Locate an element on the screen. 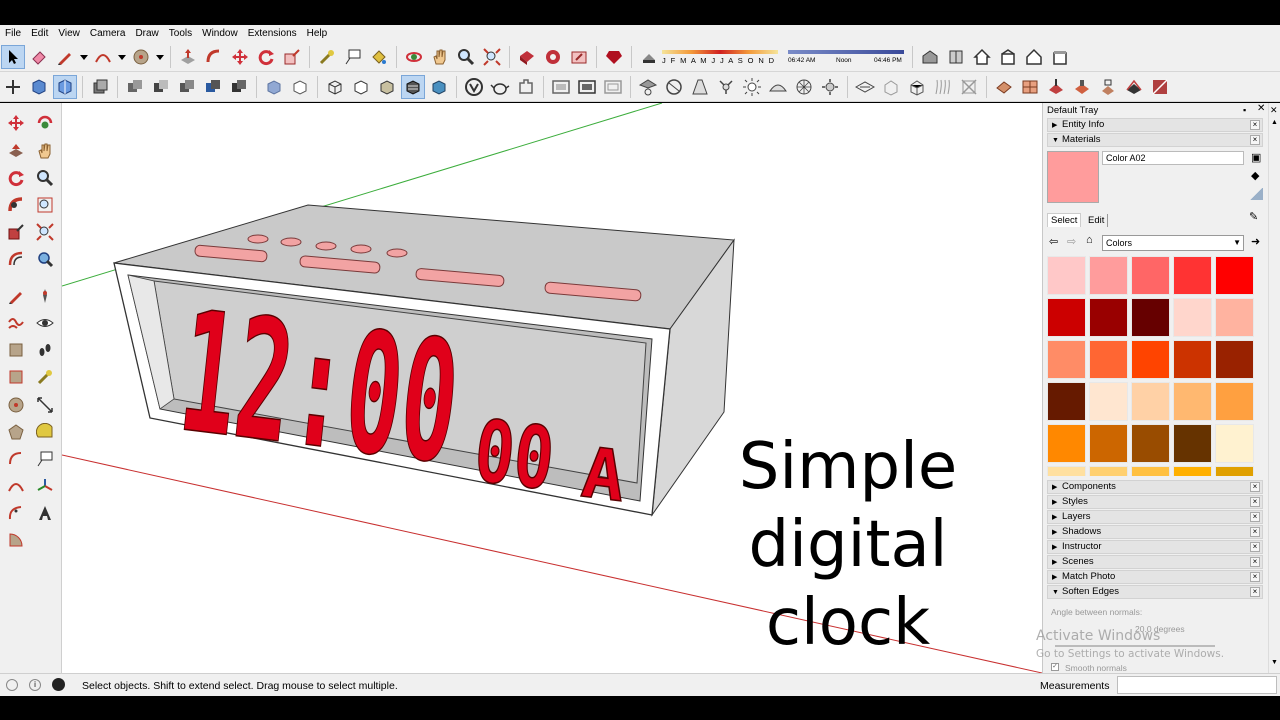  zoom-extents-button is located at coordinates (492, 57).